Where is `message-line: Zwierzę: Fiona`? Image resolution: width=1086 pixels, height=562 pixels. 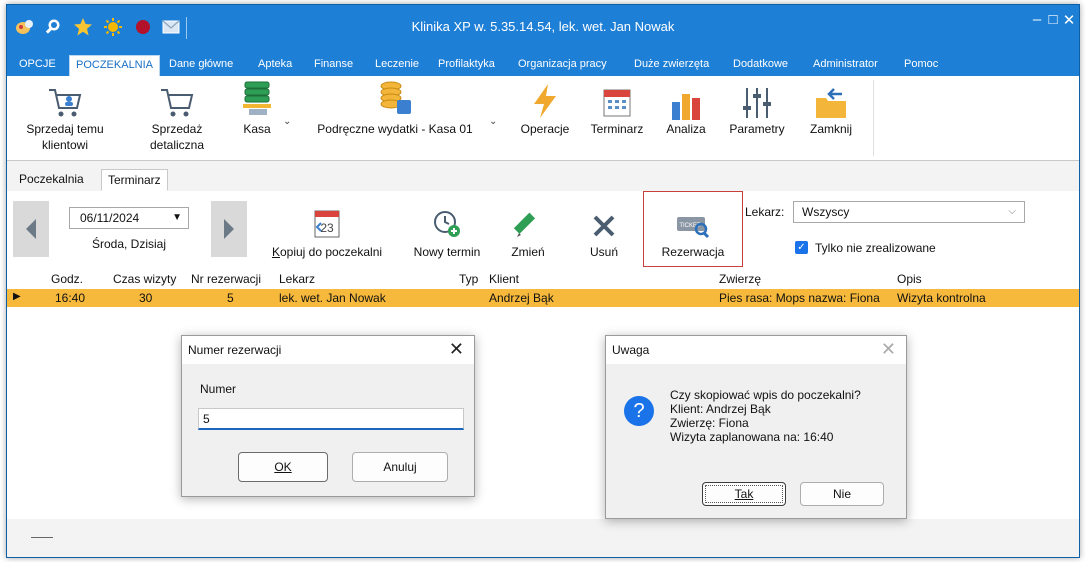 message-line: Zwierzę: Fiona is located at coordinates (709, 423).